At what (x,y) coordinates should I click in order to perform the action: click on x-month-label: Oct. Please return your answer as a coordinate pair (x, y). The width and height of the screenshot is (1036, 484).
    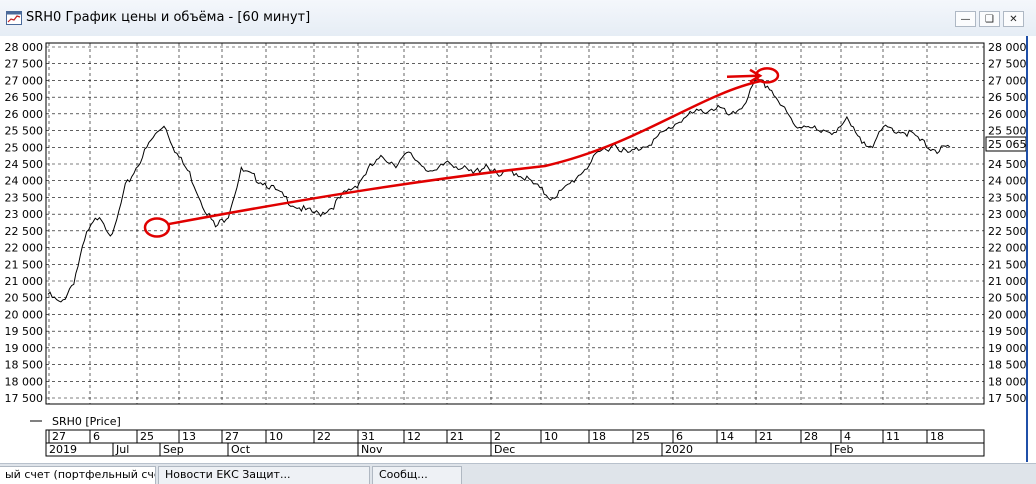
    Looking at the image, I should click on (241, 449).